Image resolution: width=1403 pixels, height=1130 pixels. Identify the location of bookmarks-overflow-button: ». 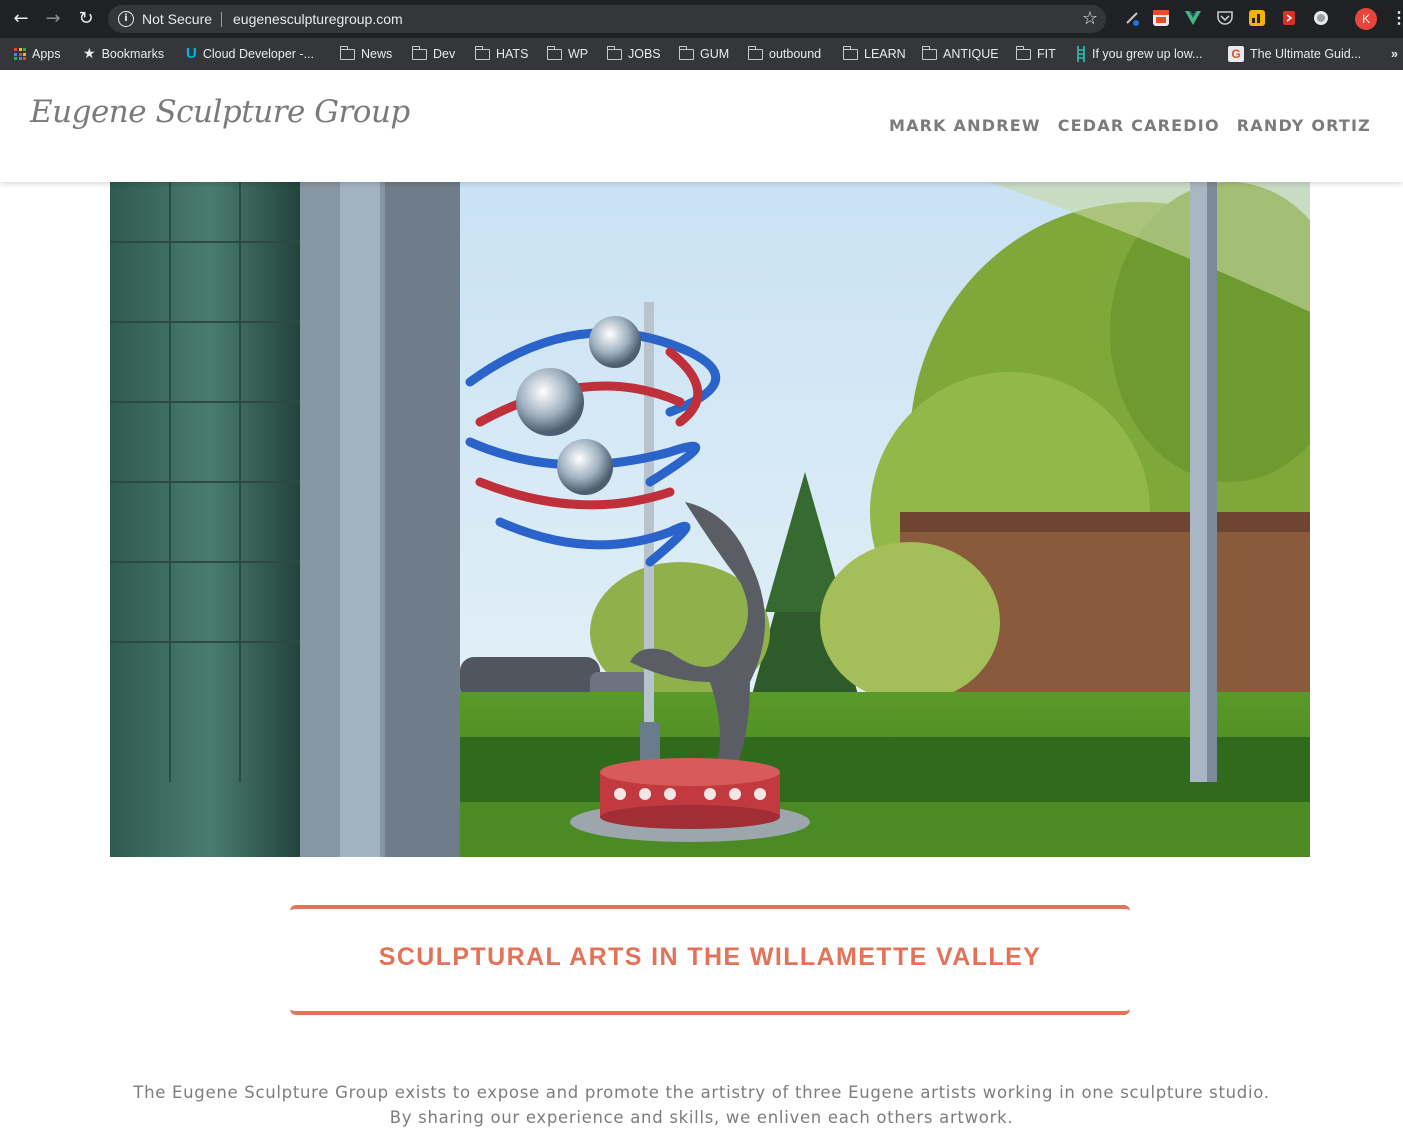
(1394, 54).